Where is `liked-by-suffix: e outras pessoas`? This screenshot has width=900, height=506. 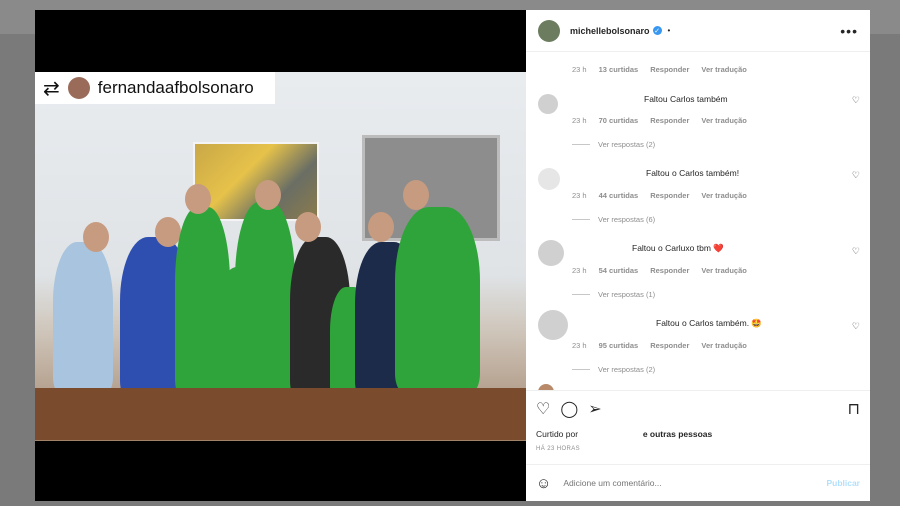
liked-by-suffix: e outras pessoas is located at coordinates (677, 434).